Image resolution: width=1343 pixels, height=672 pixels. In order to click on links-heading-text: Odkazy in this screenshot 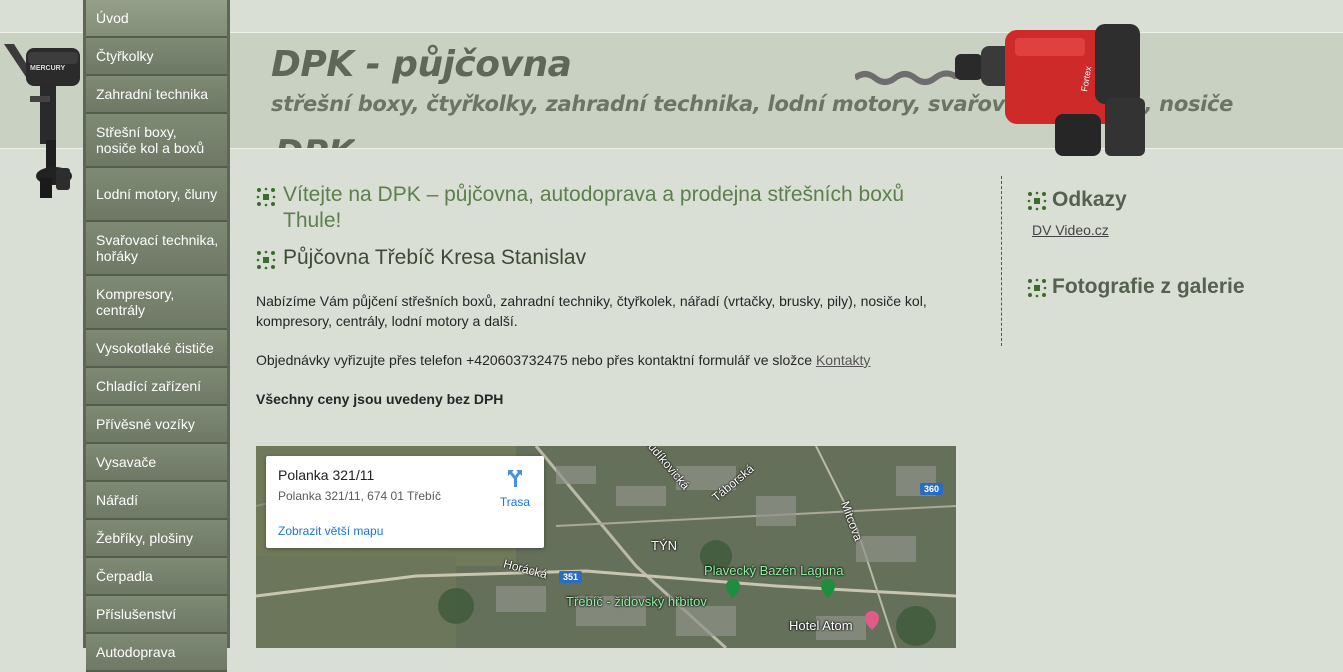, I will do `click(1089, 199)`.